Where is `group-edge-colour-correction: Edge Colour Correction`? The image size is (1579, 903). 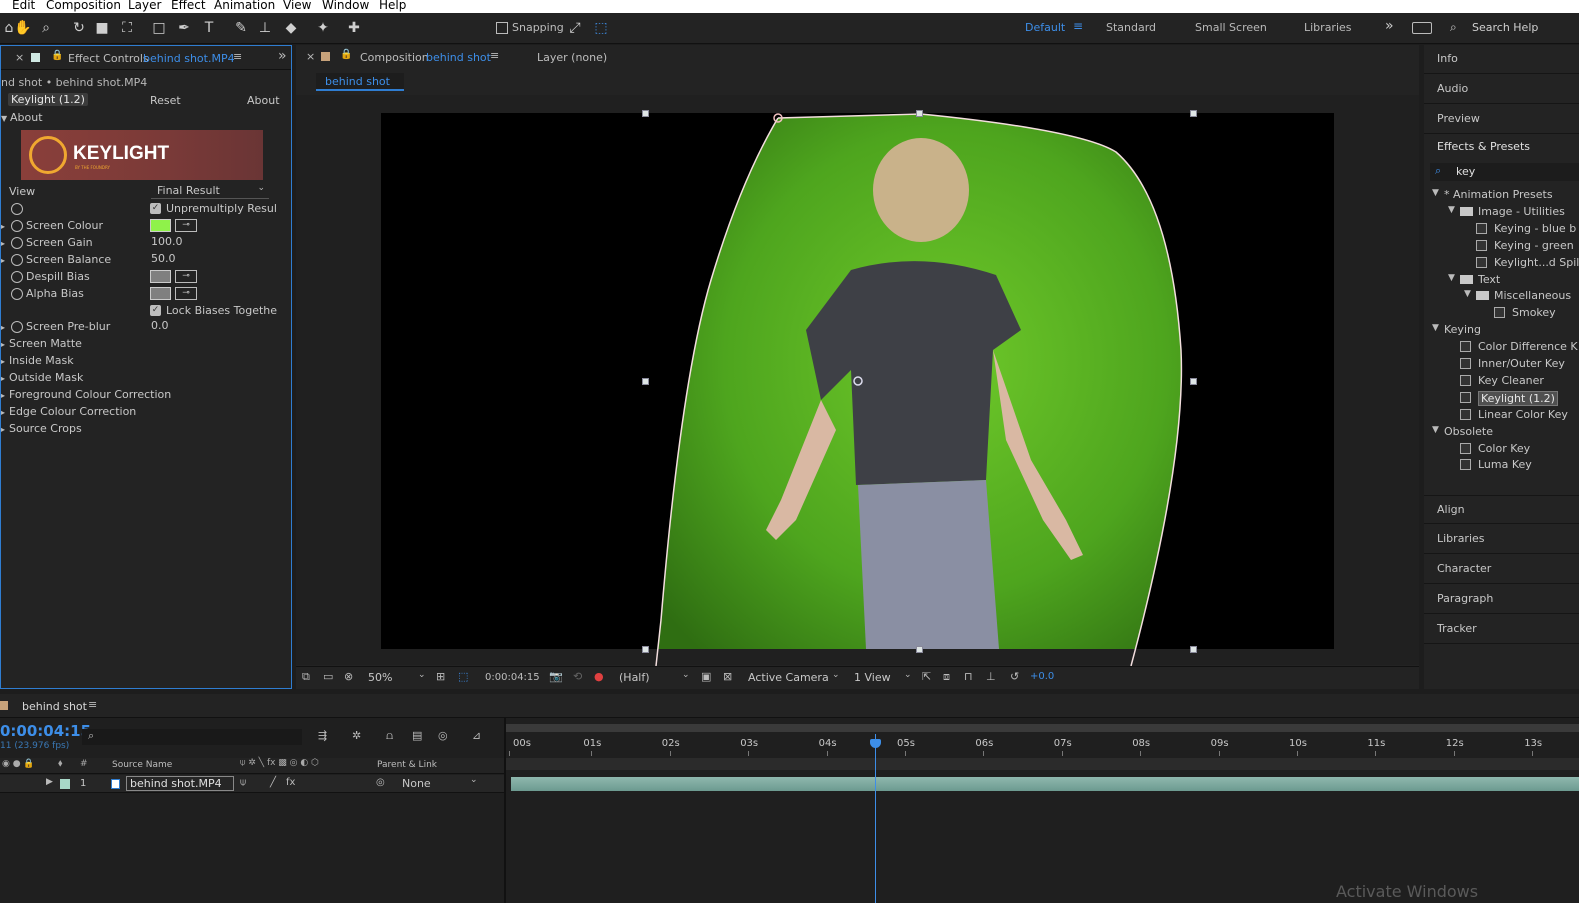
group-edge-colour-correction: Edge Colour Correction is located at coordinates (72, 411).